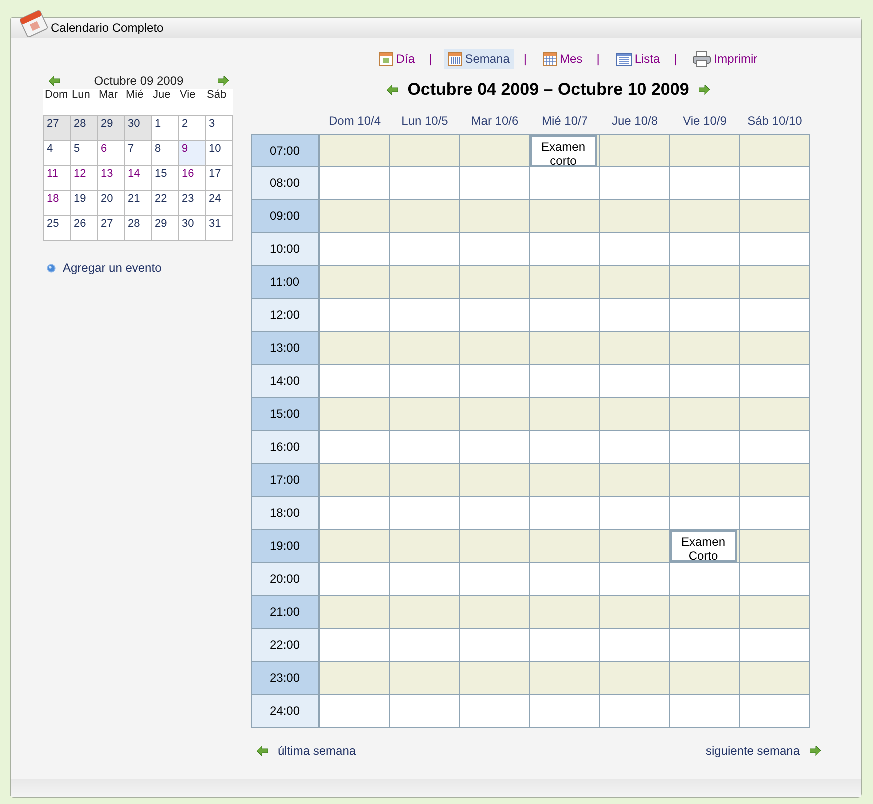 The image size is (873, 804). What do you see at coordinates (57, 203) in the screenshot?
I see `calendar-day: 18` at bounding box center [57, 203].